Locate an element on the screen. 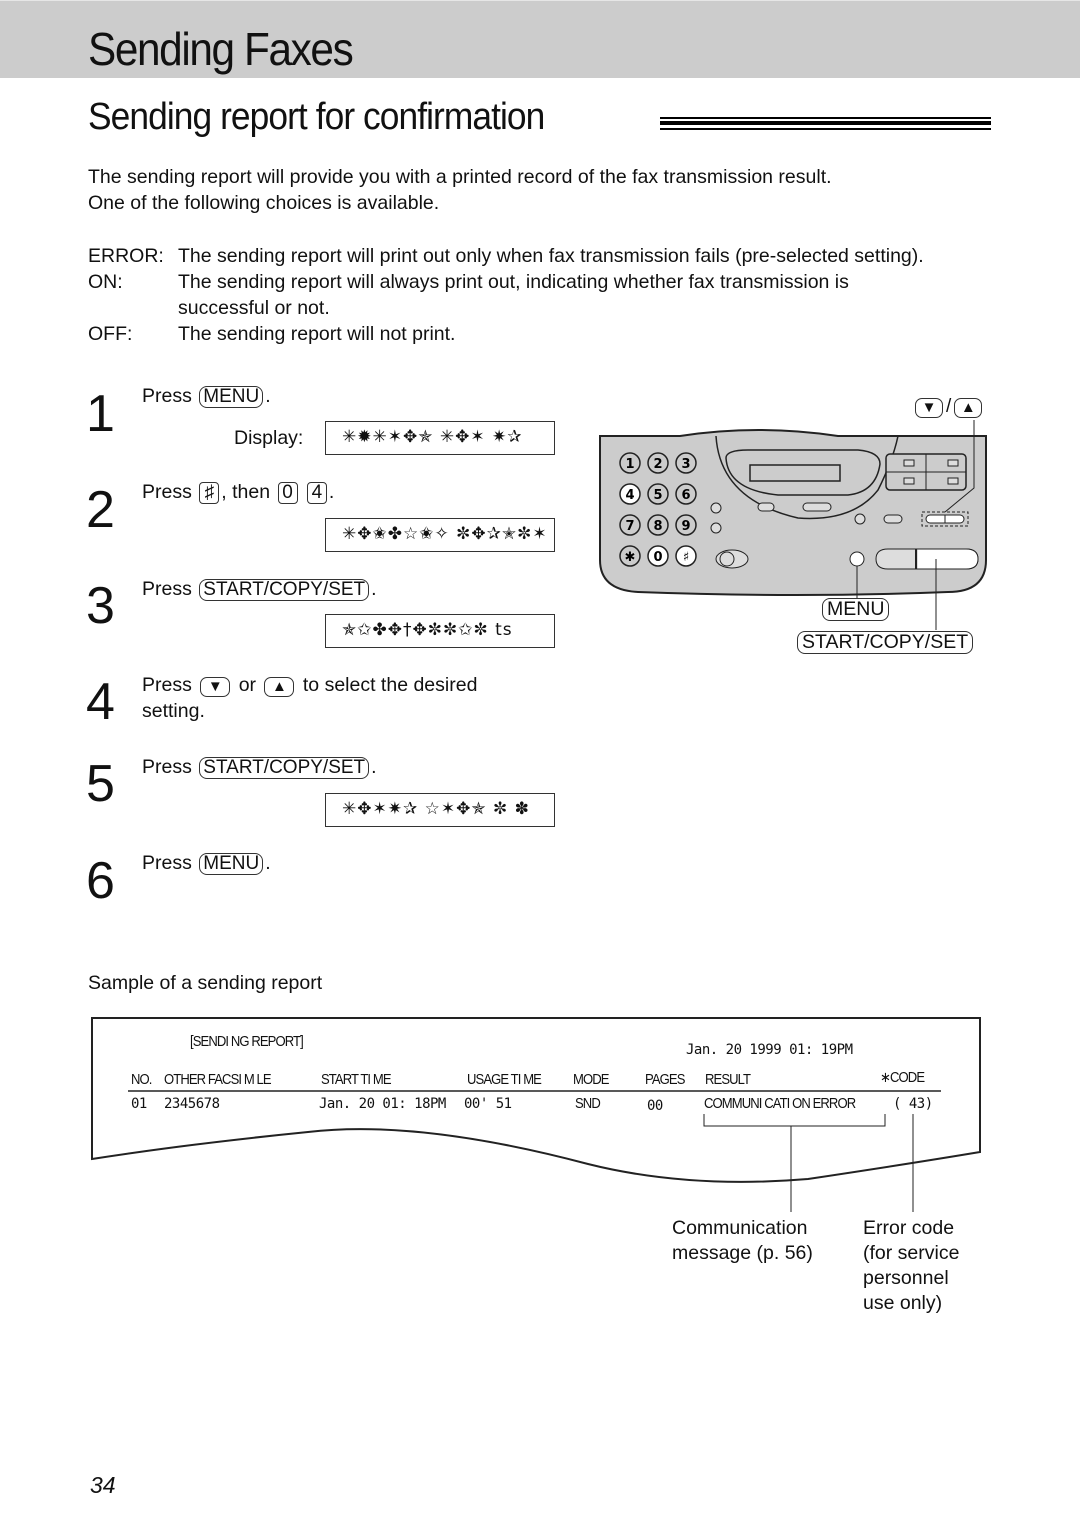 The height and width of the screenshot is (1526, 1080). step-number: 2 is located at coordinates (100, 510).